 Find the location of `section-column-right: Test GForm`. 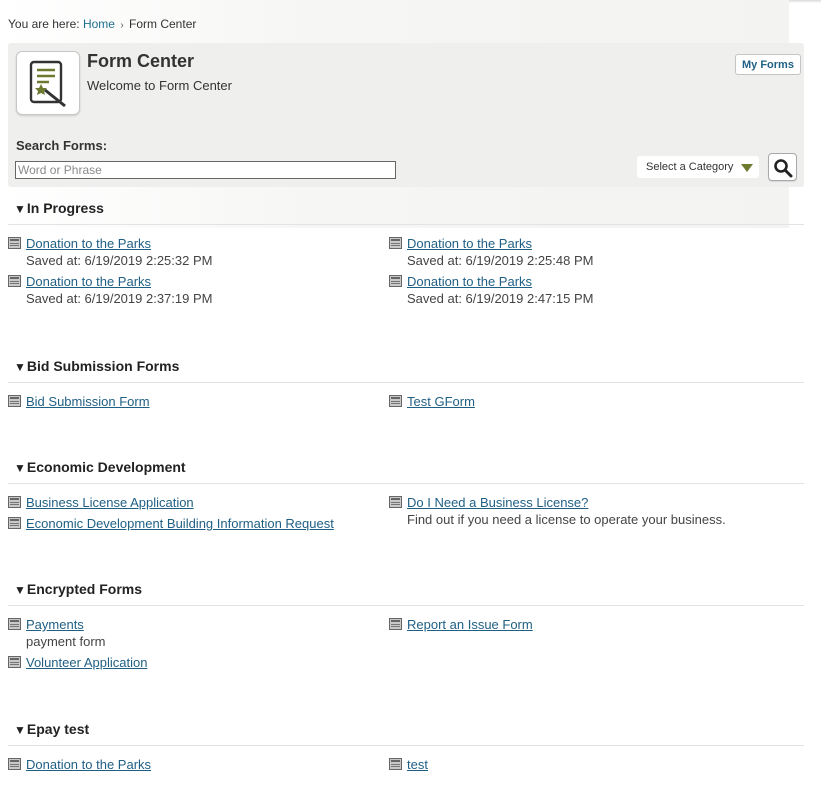

section-column-right: Test GForm is located at coordinates (574, 401).